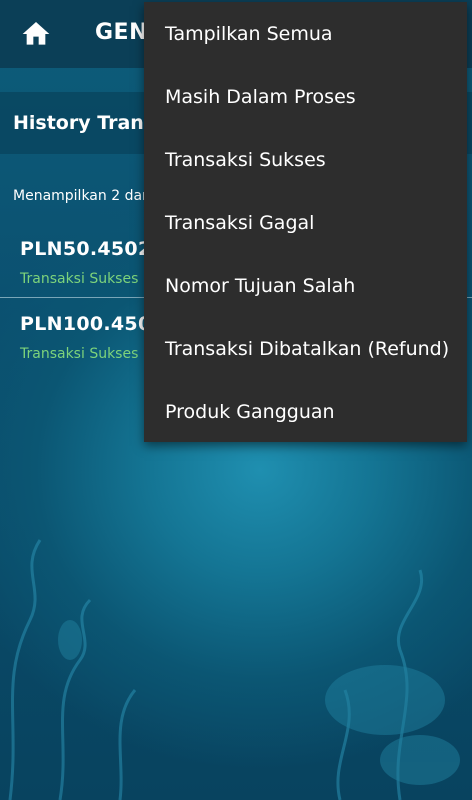 The width and height of the screenshot is (472, 800). I want to click on page-title: History Tran, so click(78, 123).